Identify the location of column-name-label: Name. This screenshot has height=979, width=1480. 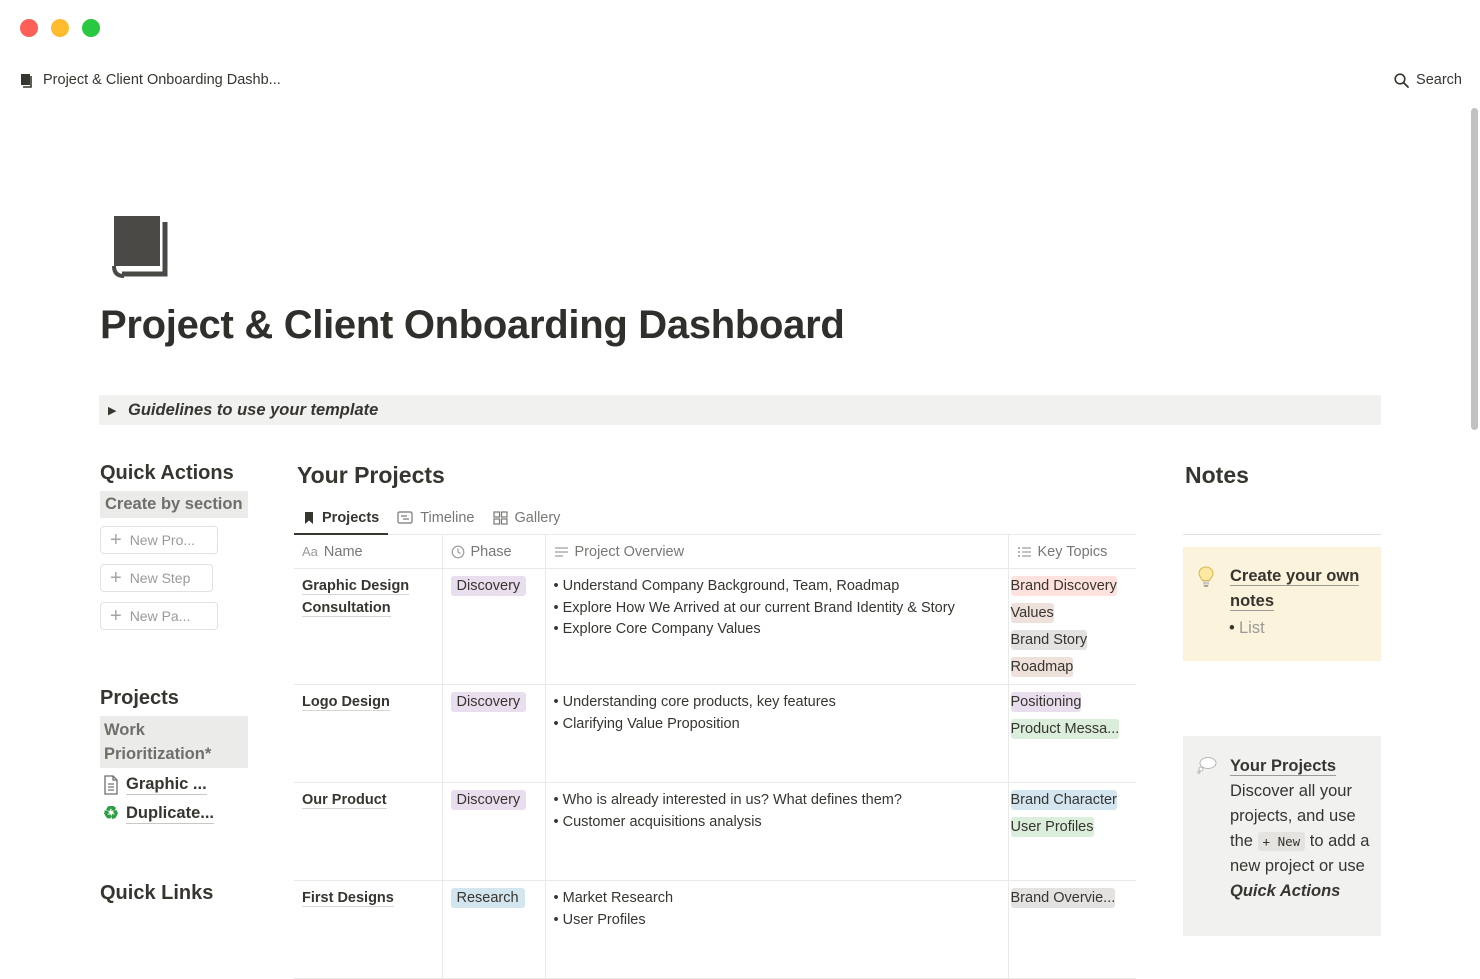
(343, 551).